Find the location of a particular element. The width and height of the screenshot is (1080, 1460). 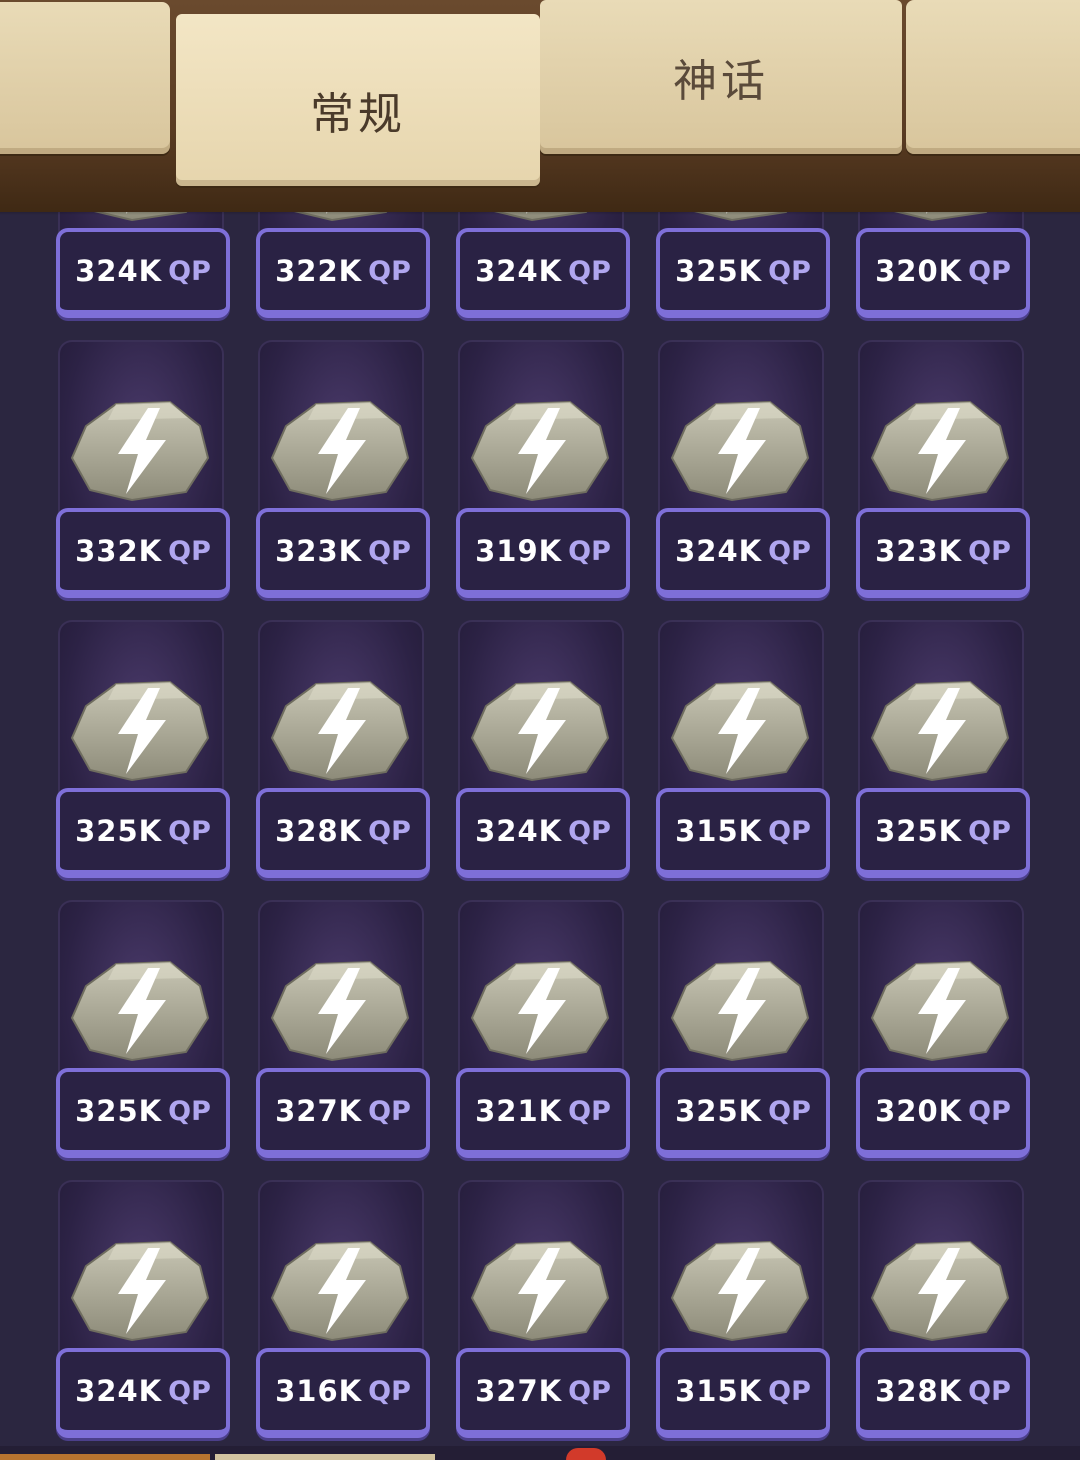

price-tag: 323K QP is located at coordinates (343, 553).